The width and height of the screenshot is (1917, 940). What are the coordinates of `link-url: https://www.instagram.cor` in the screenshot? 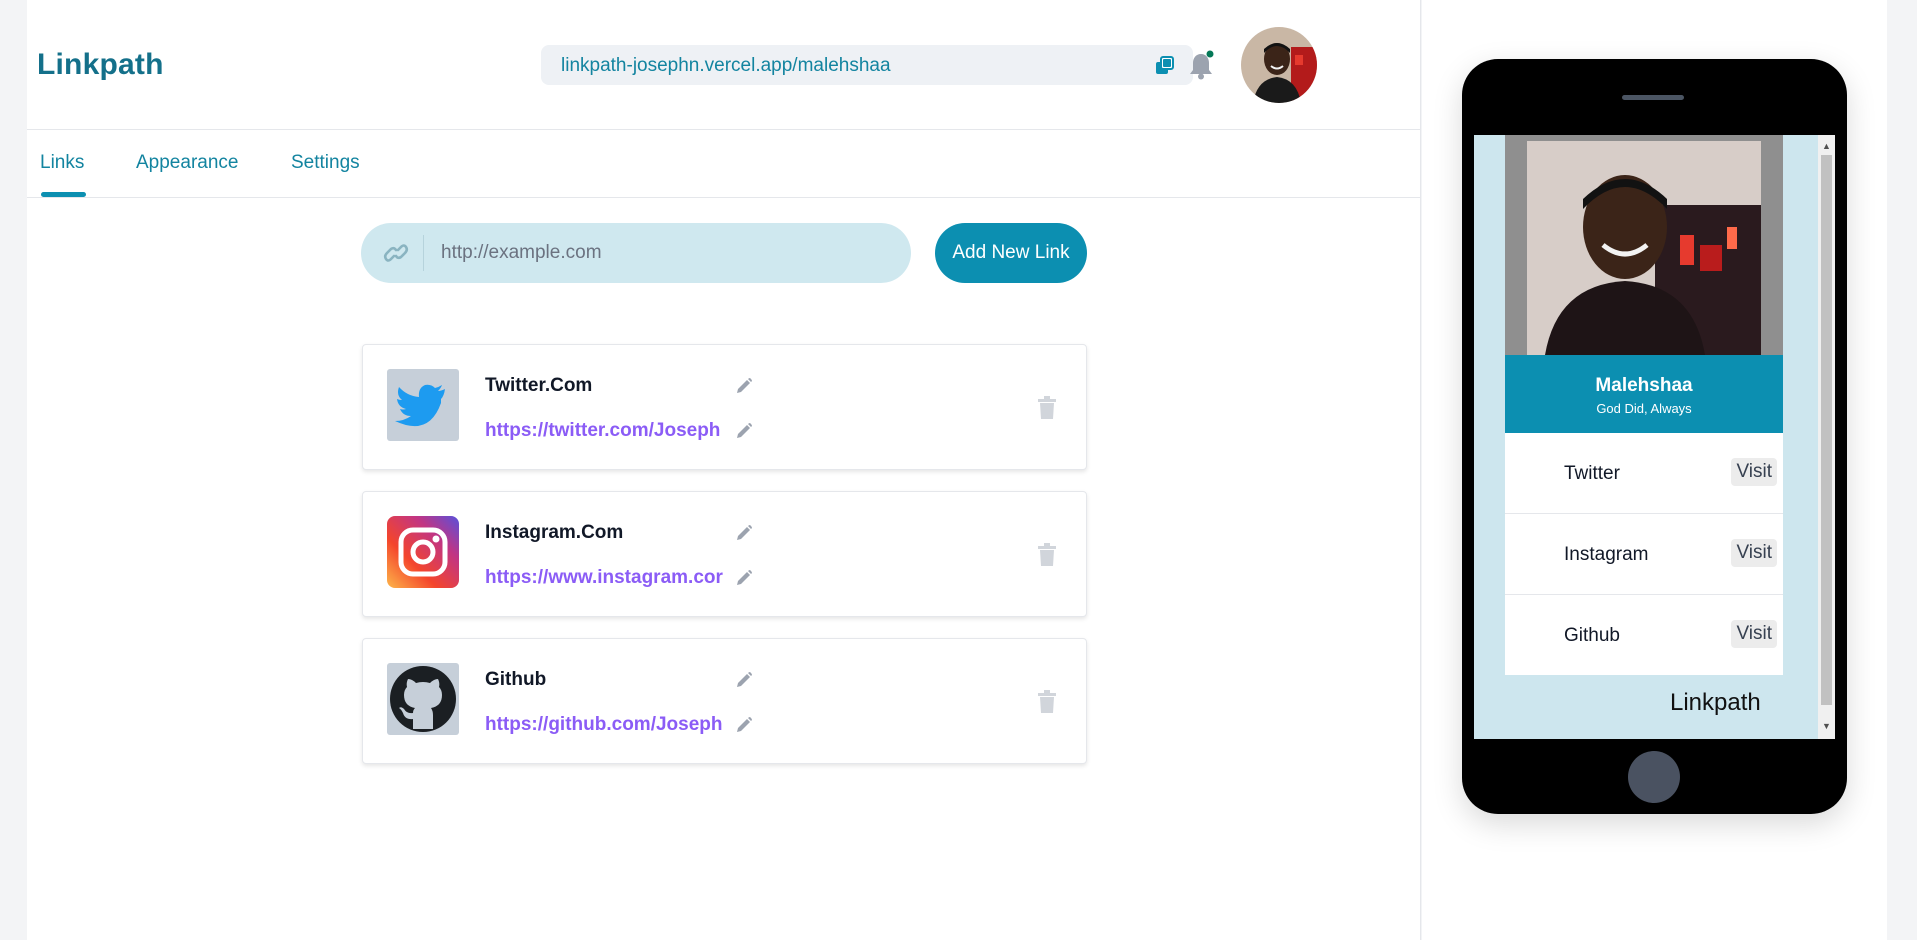 It's located at (604, 577).